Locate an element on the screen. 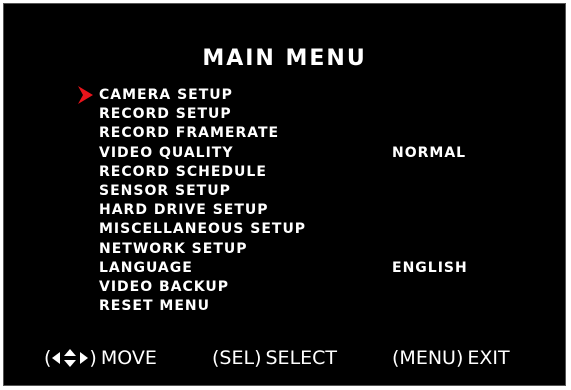  menu-item-label: VIDEO BACKUP is located at coordinates (164, 286).